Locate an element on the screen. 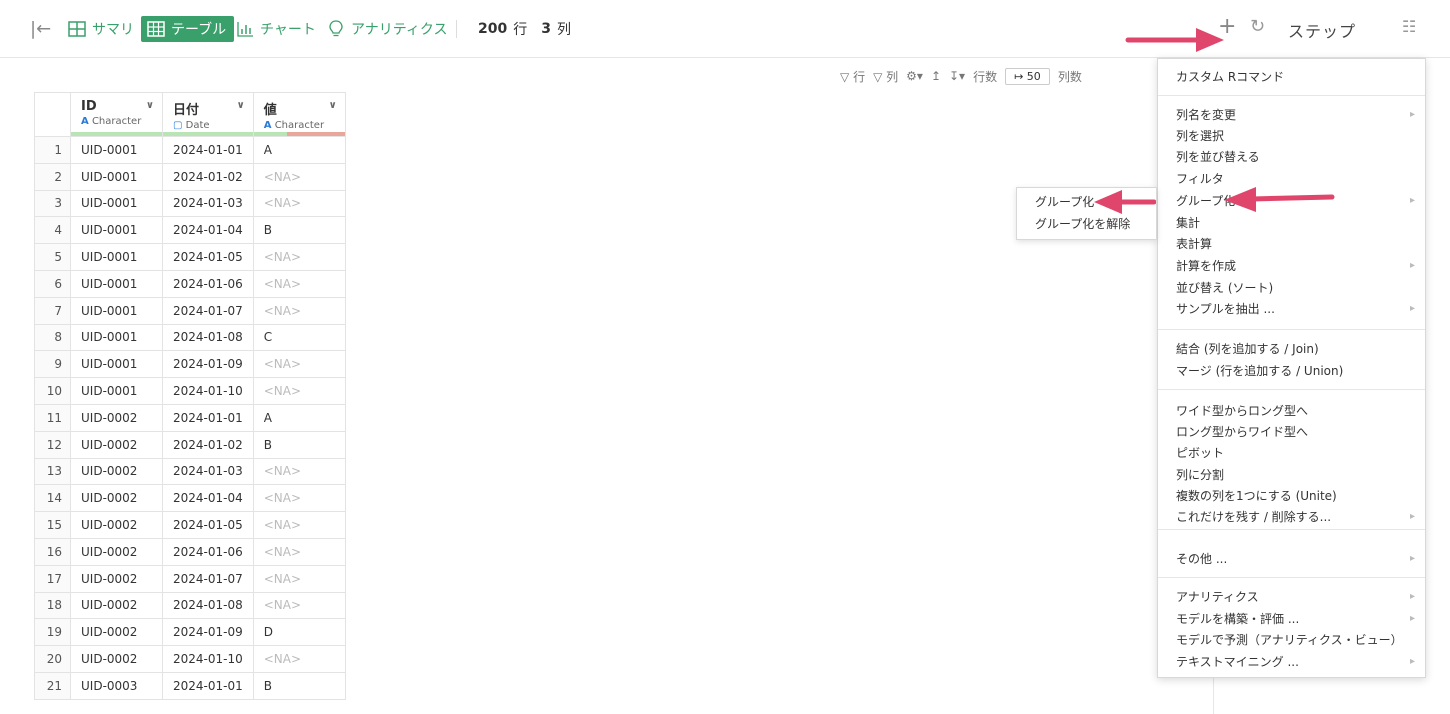 This screenshot has height=714, width=1450. menu-item: ピボット is located at coordinates (1295, 453).